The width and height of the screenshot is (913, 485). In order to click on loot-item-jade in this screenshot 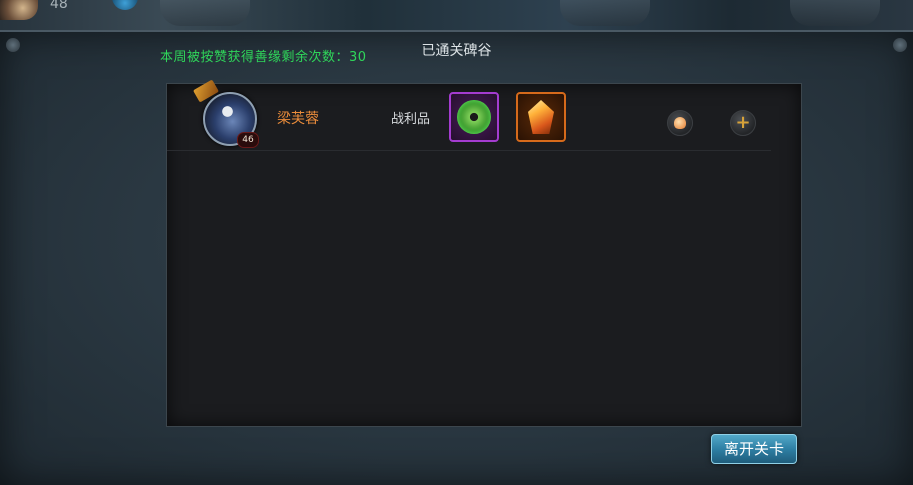, I will do `click(474, 117)`.